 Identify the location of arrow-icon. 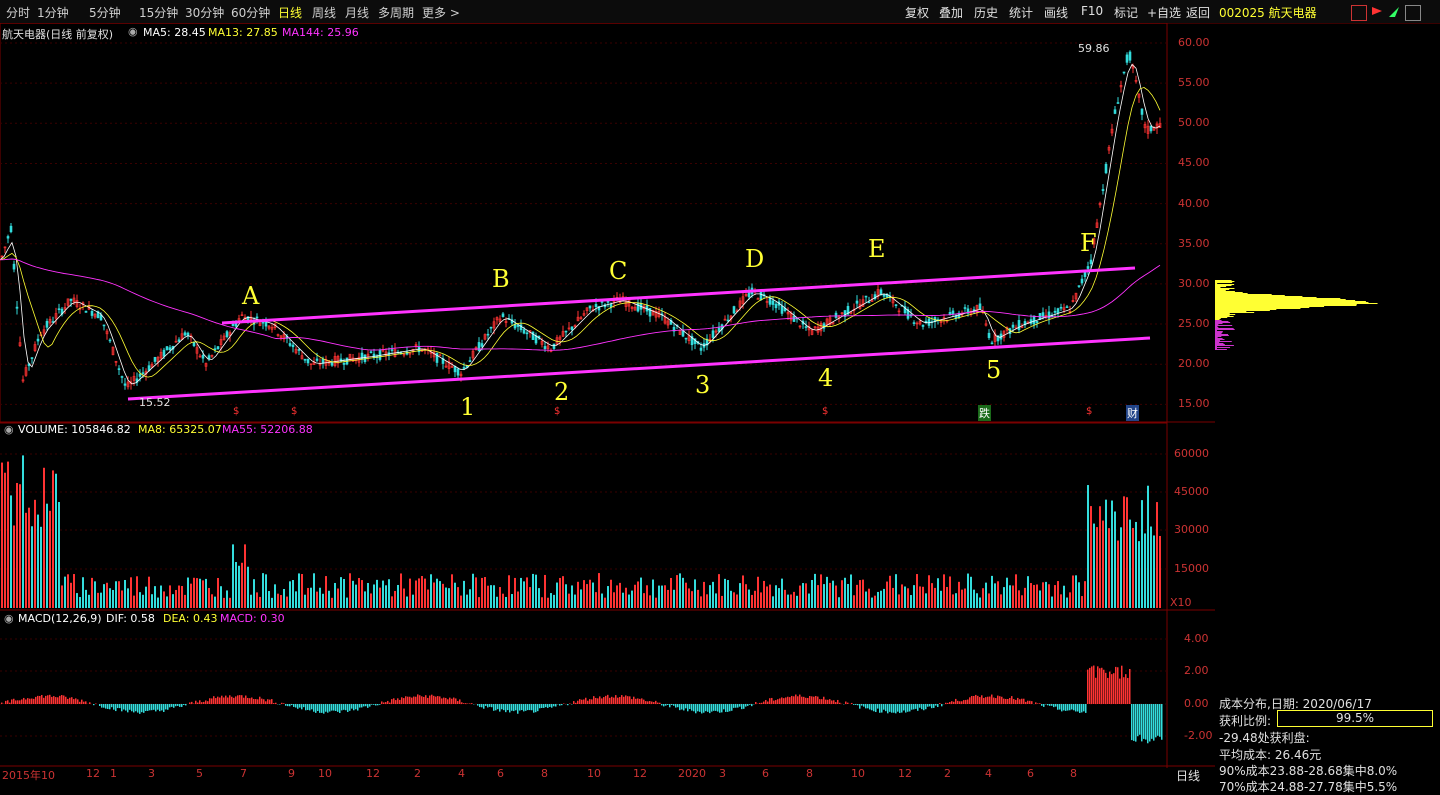
(1394, 12).